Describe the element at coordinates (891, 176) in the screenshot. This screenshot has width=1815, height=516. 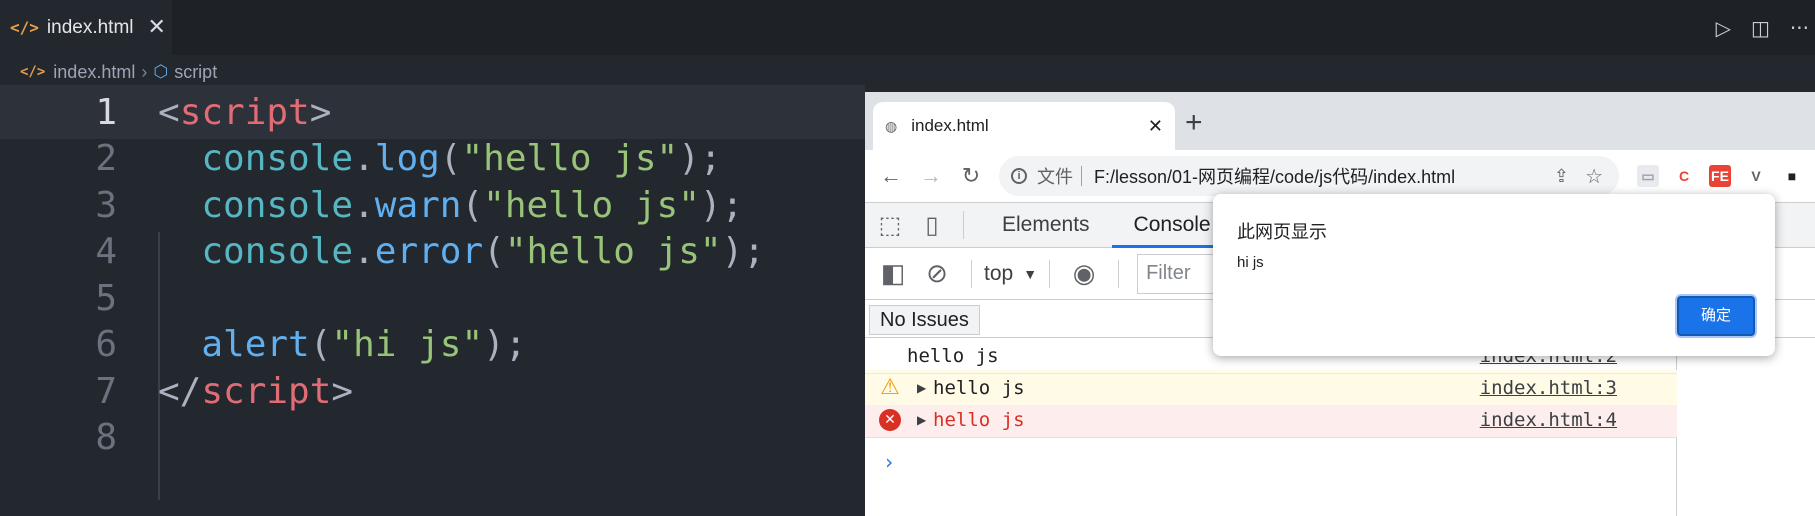
I see `back-icon: ←` at that location.